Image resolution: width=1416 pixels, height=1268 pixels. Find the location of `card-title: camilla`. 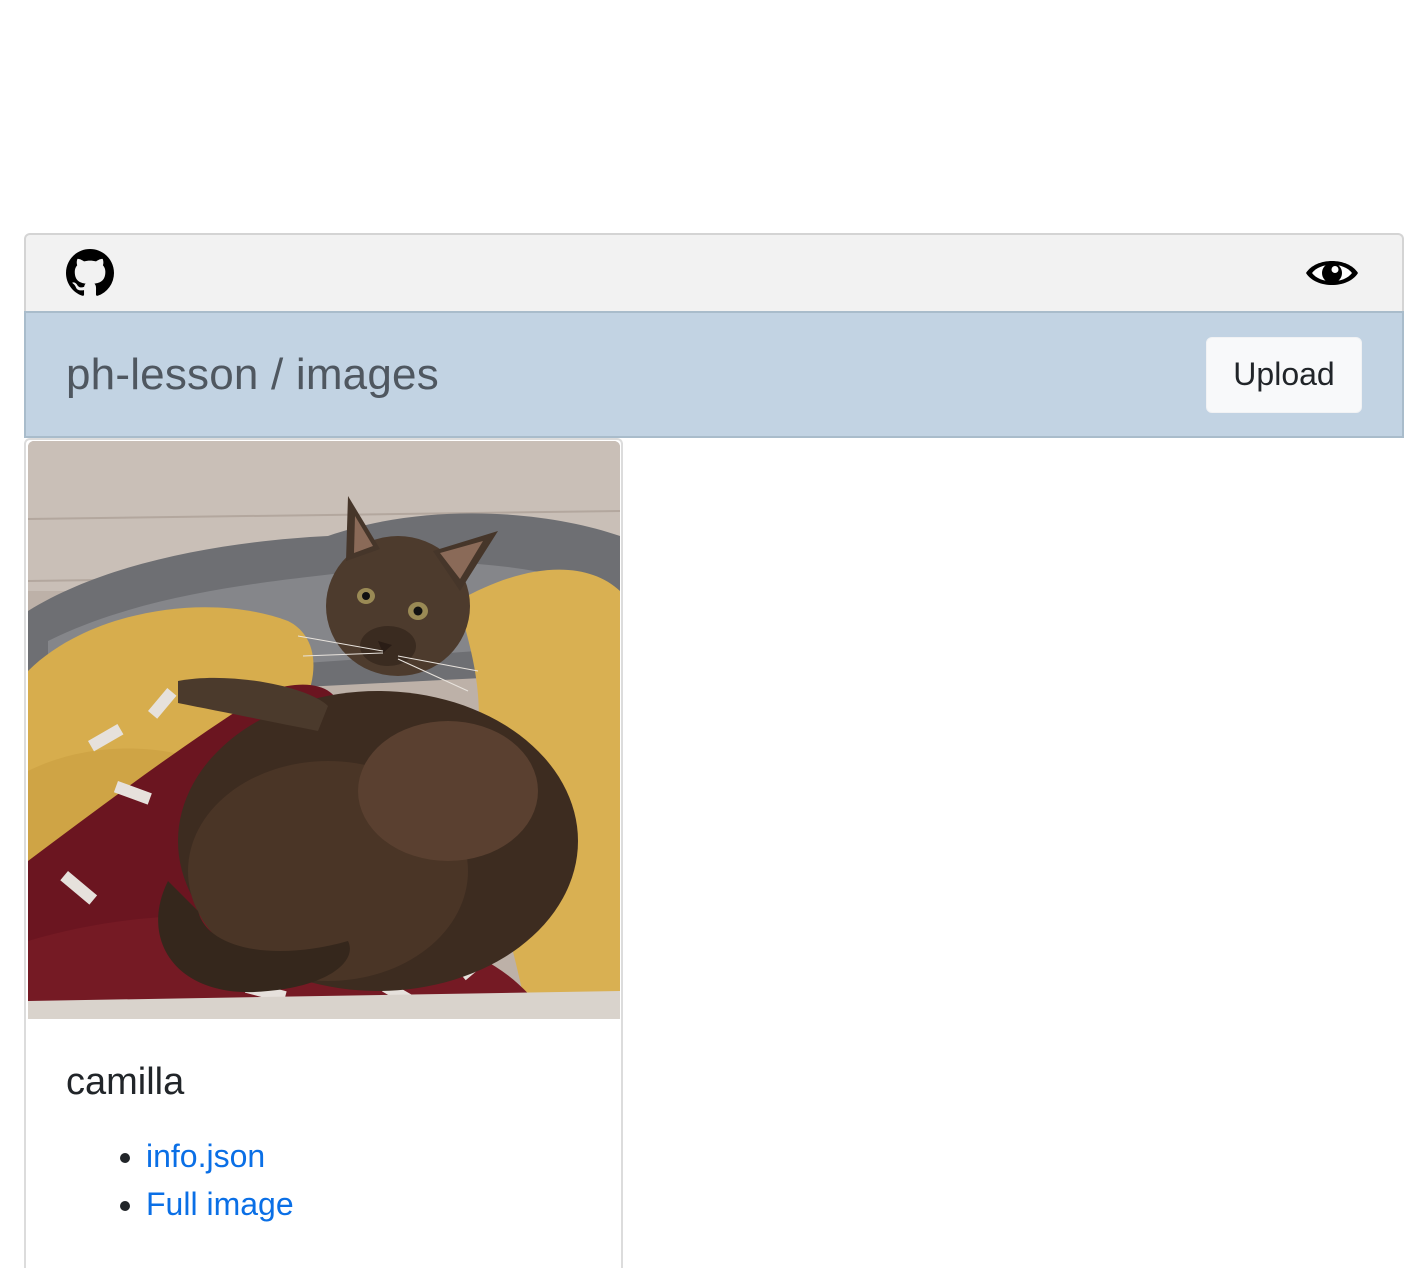

card-title: camilla is located at coordinates (125, 1082).